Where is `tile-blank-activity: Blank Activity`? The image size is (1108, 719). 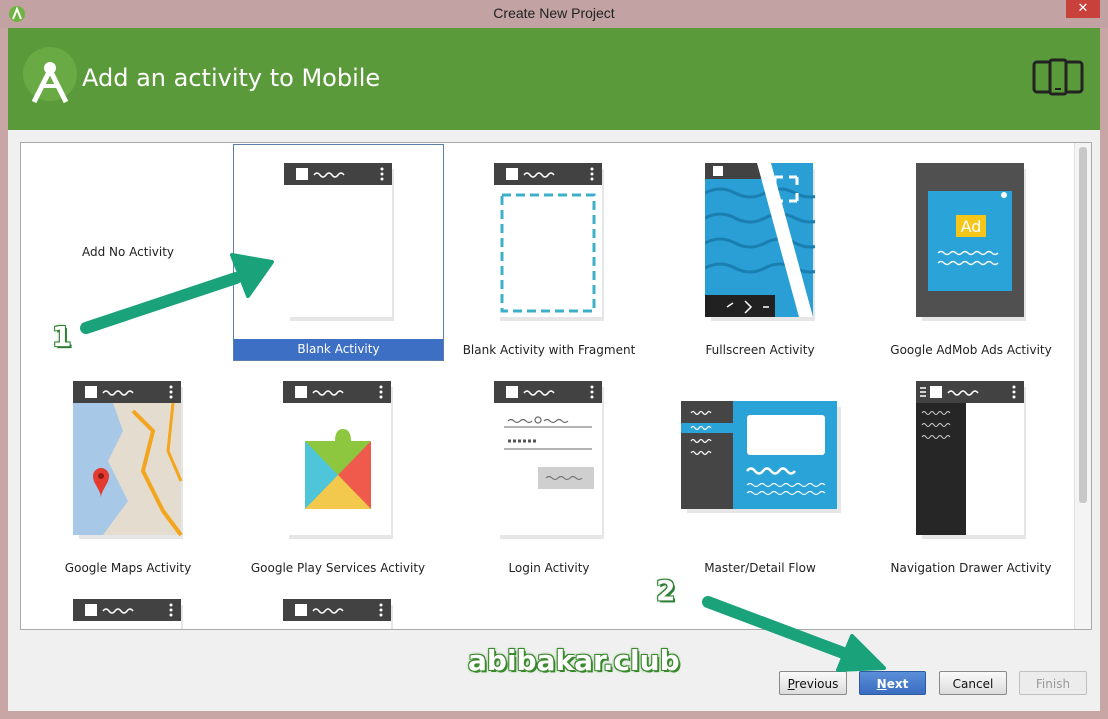 tile-blank-activity: Blank Activity is located at coordinates (338, 252).